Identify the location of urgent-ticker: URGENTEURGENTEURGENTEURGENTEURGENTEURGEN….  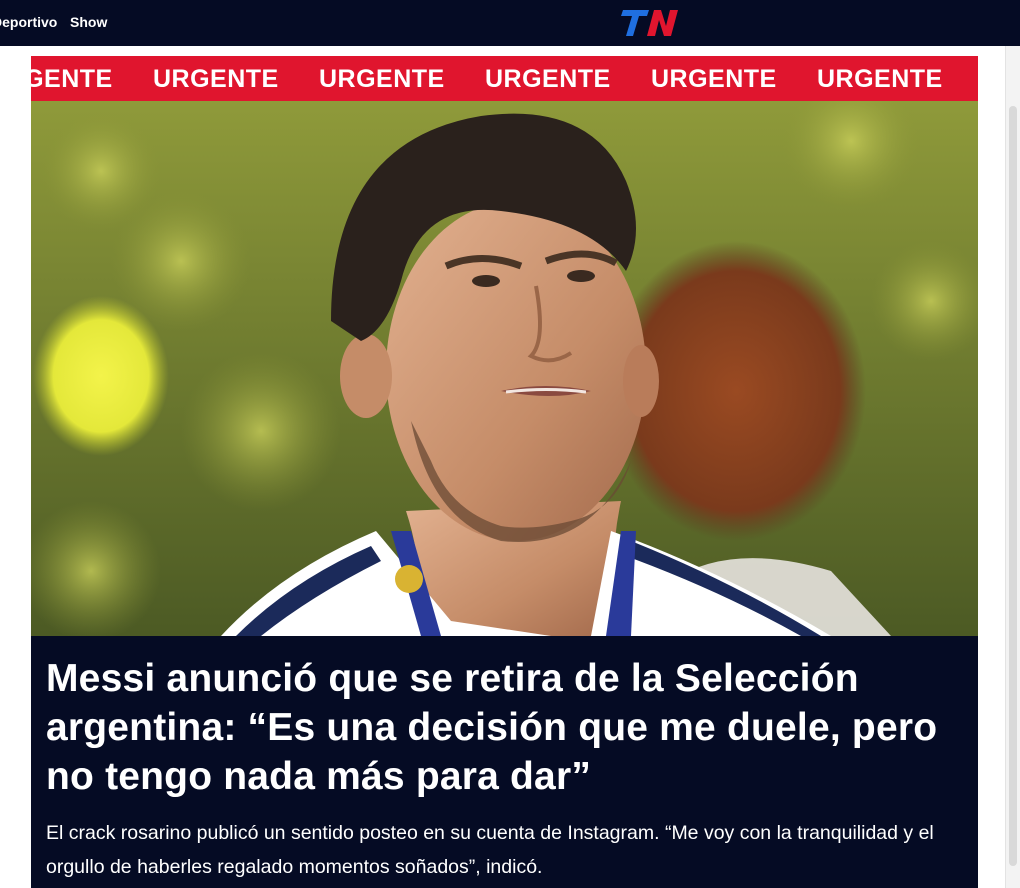
(504, 78).